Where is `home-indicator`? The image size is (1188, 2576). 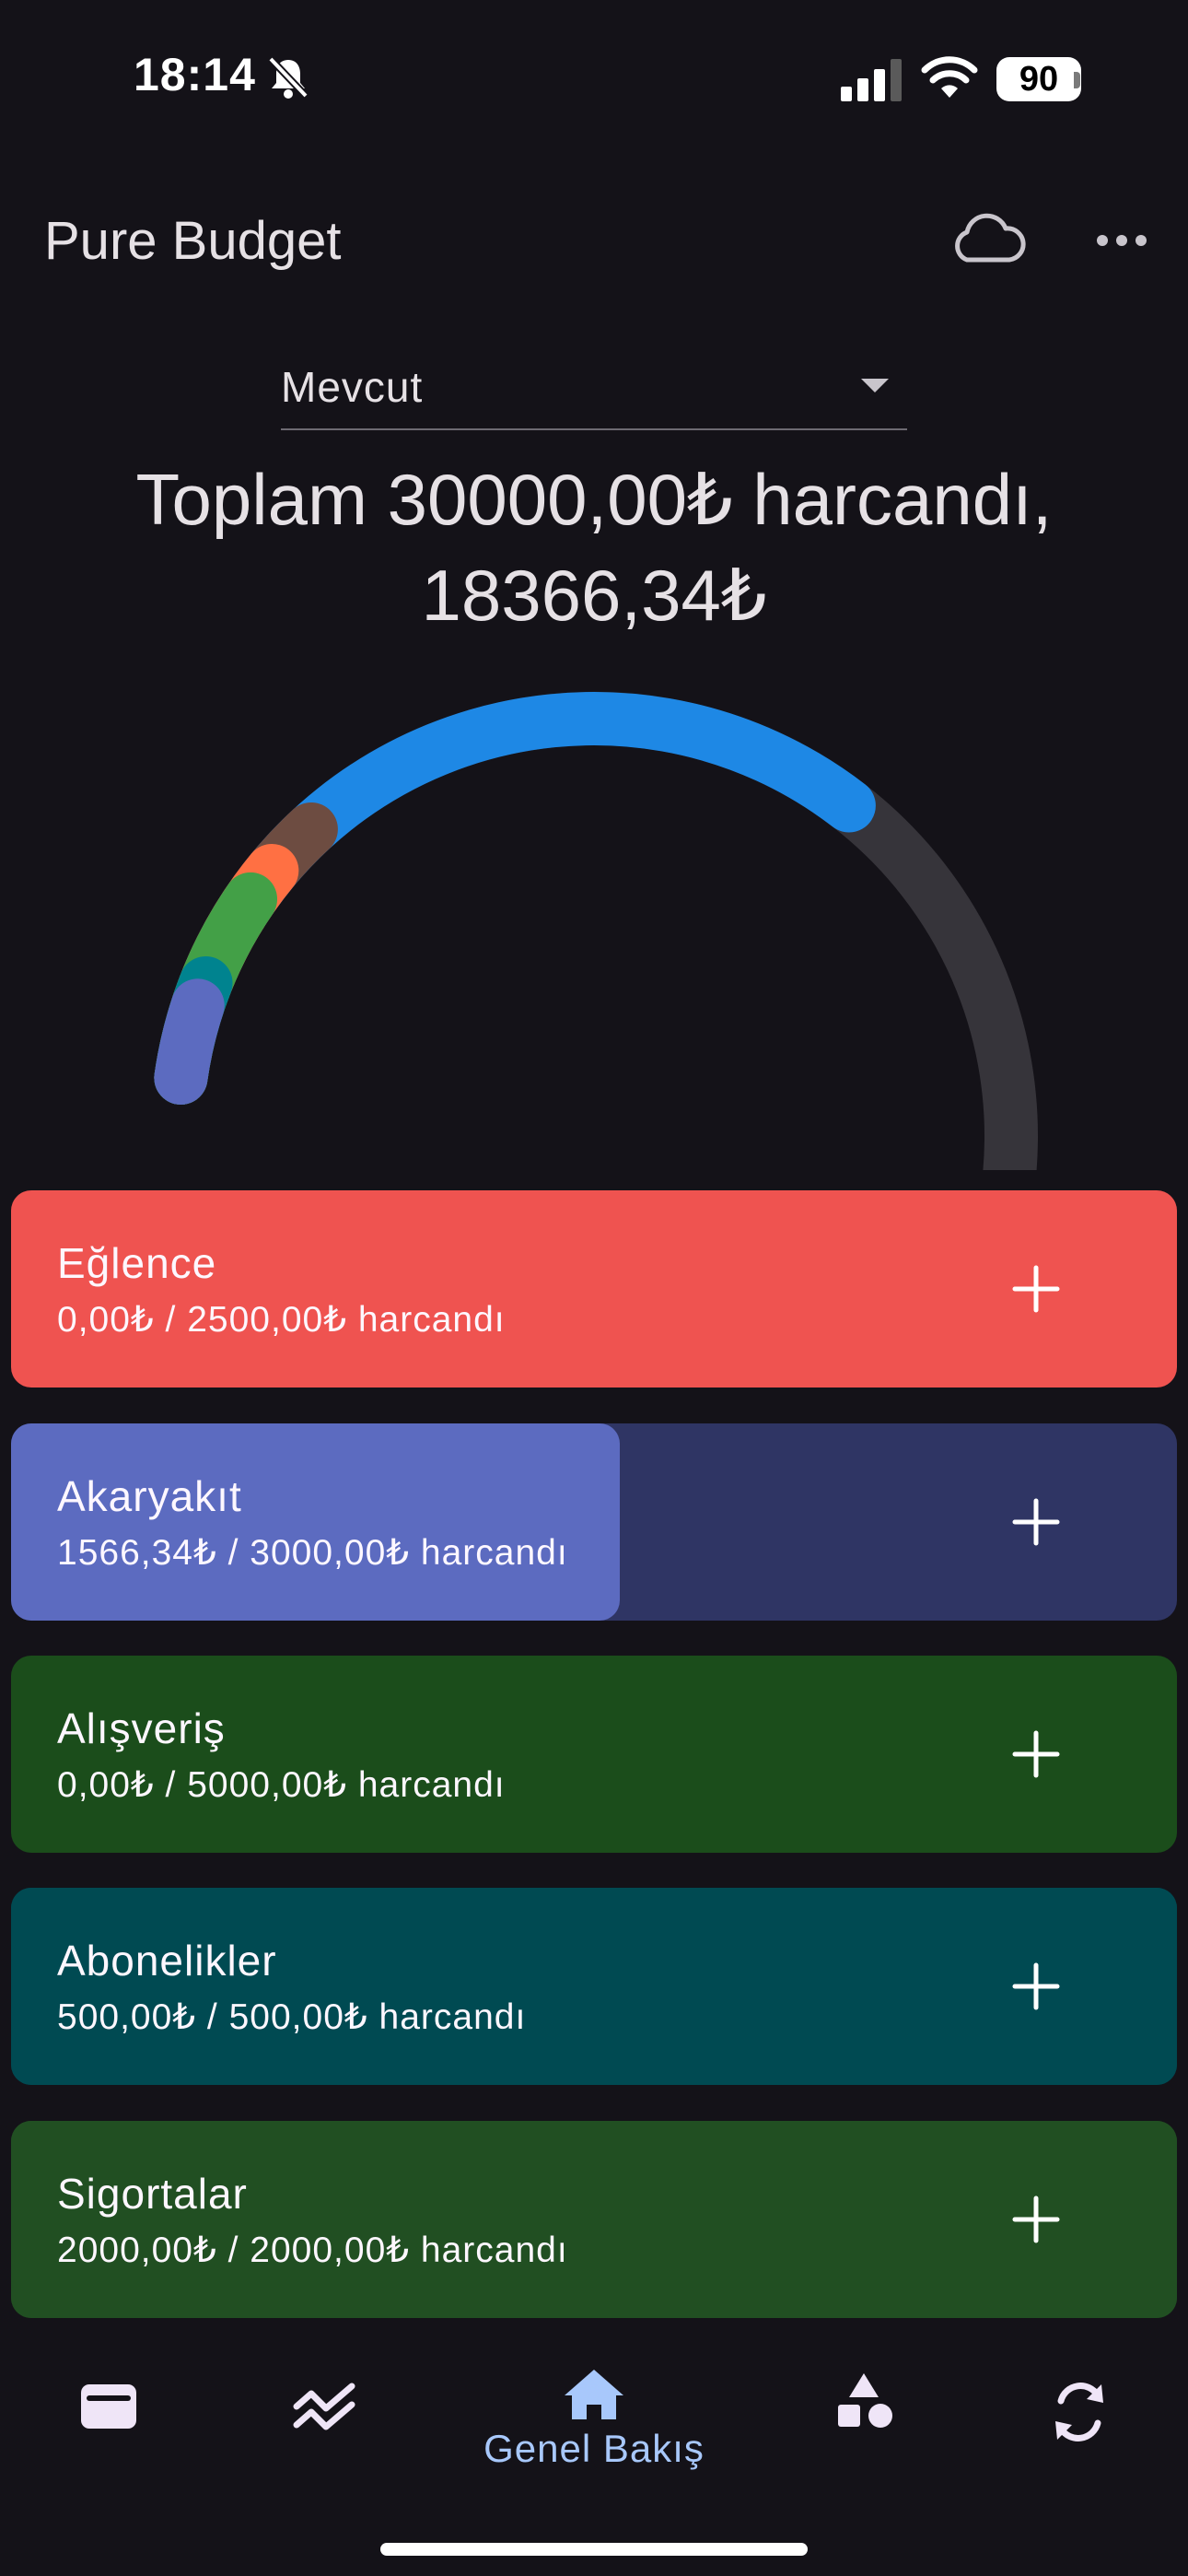 home-indicator is located at coordinates (594, 2549).